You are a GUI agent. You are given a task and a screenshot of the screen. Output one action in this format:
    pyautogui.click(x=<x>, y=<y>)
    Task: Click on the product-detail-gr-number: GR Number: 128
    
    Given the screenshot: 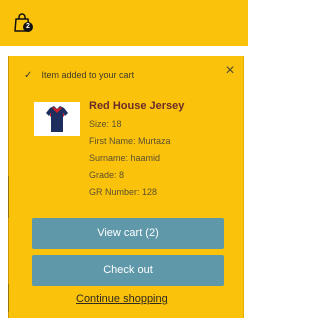 What is the action you would take?
    pyautogui.click(x=123, y=192)
    